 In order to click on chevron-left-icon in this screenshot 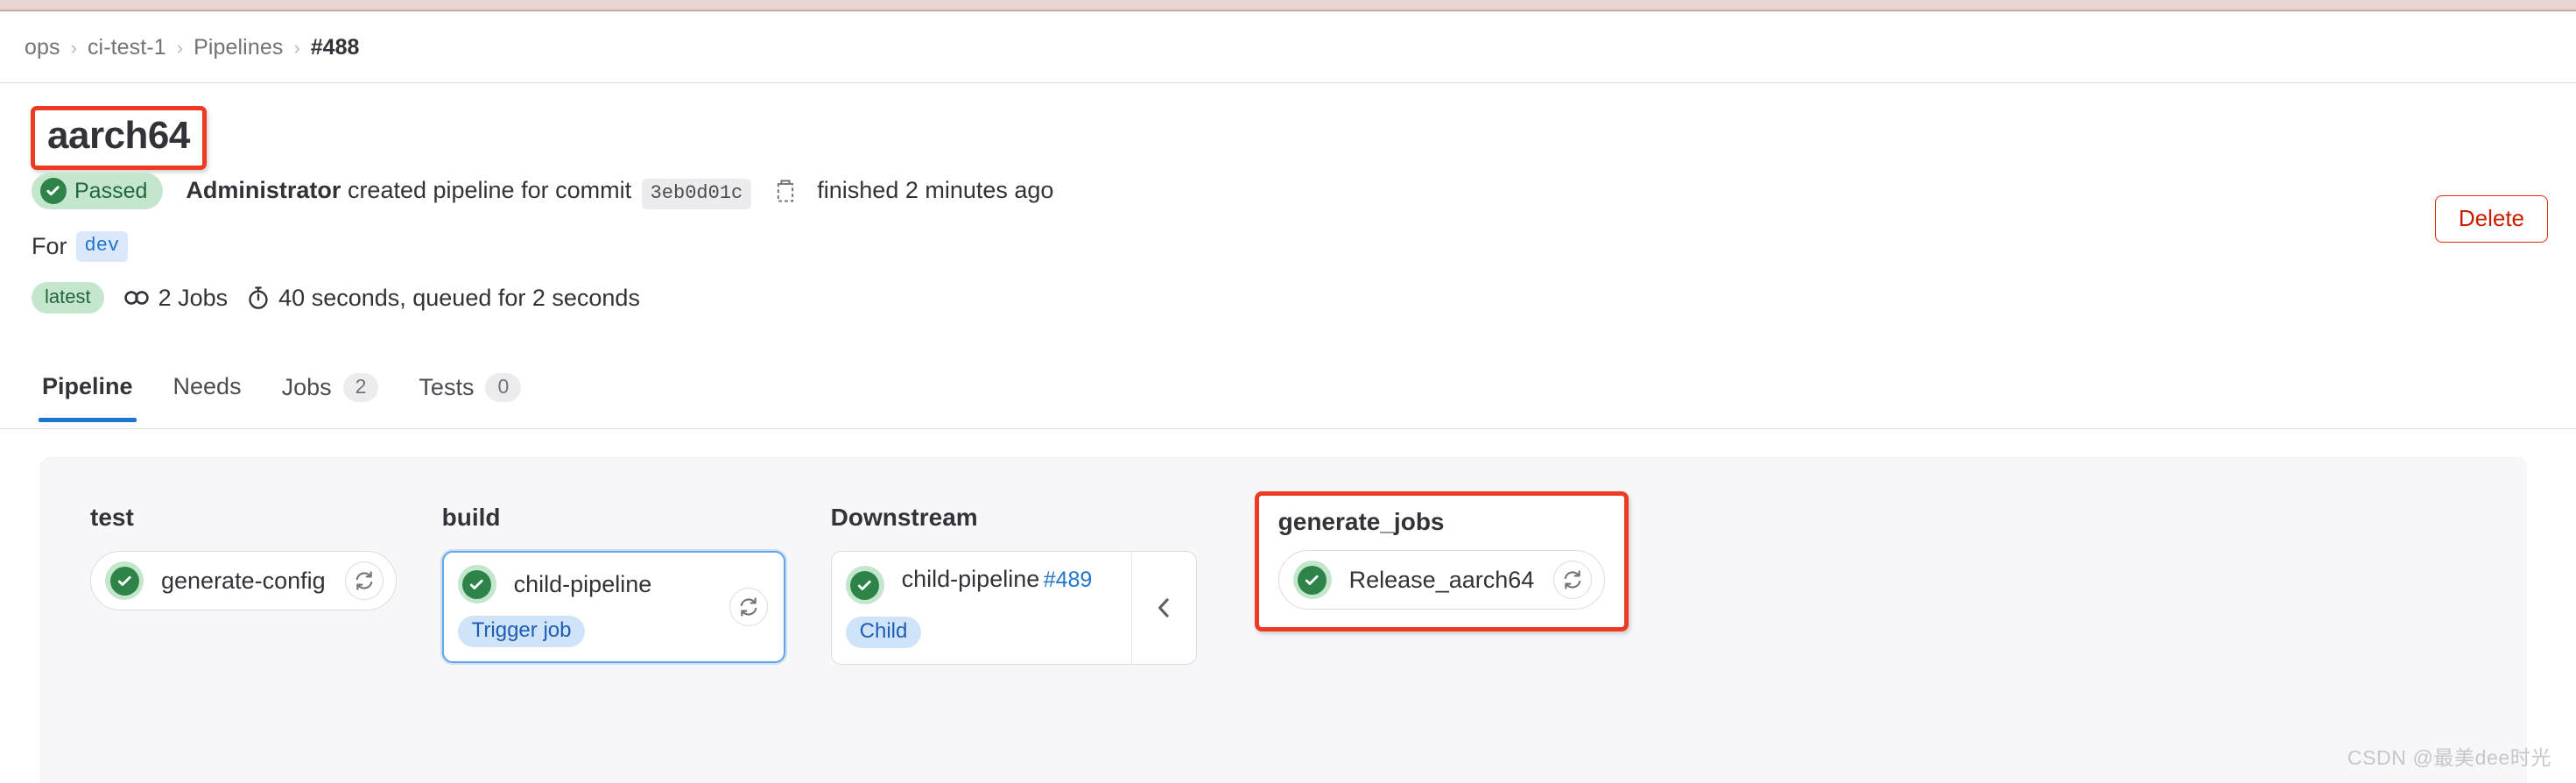, I will do `click(1163, 608)`.